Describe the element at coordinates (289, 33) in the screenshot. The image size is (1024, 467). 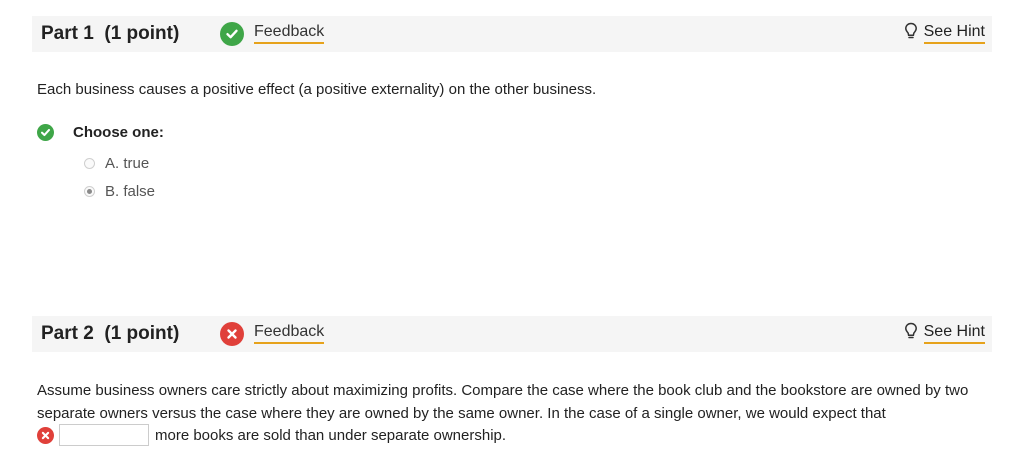
I see `part-1-feedback-link: Feedback` at that location.